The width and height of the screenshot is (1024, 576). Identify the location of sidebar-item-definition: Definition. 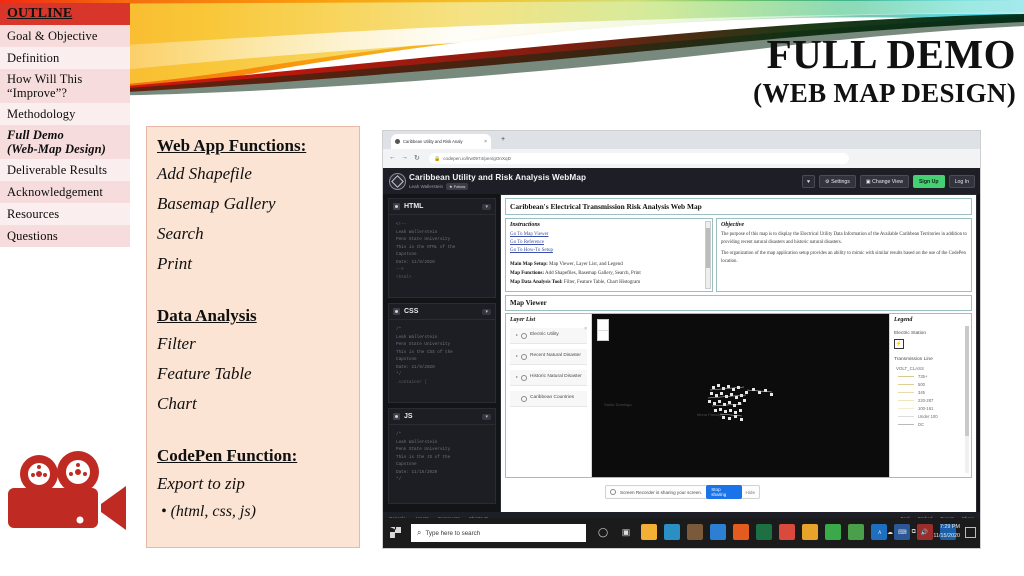
(65, 58).